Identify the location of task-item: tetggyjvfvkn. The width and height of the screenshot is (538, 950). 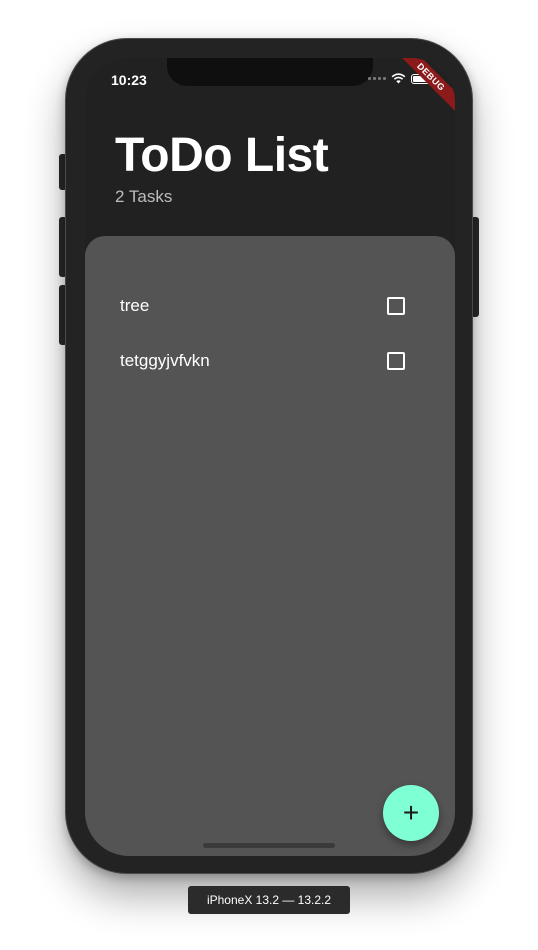
(270, 361).